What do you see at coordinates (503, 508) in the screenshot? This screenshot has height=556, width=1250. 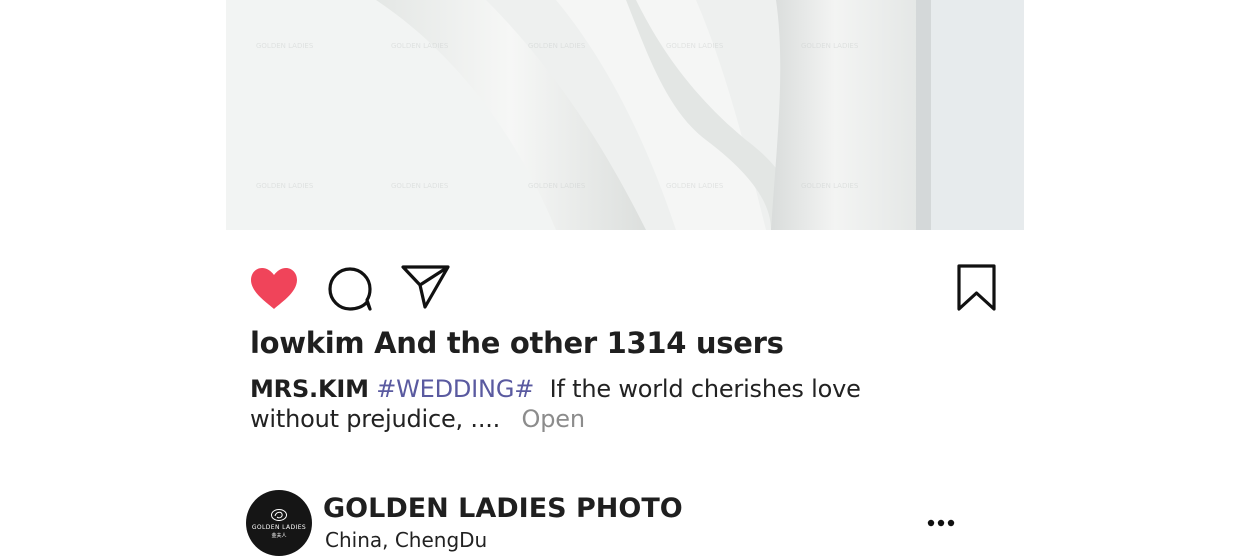 I see `account-name: GOLDEN LADIES PHOTO` at bounding box center [503, 508].